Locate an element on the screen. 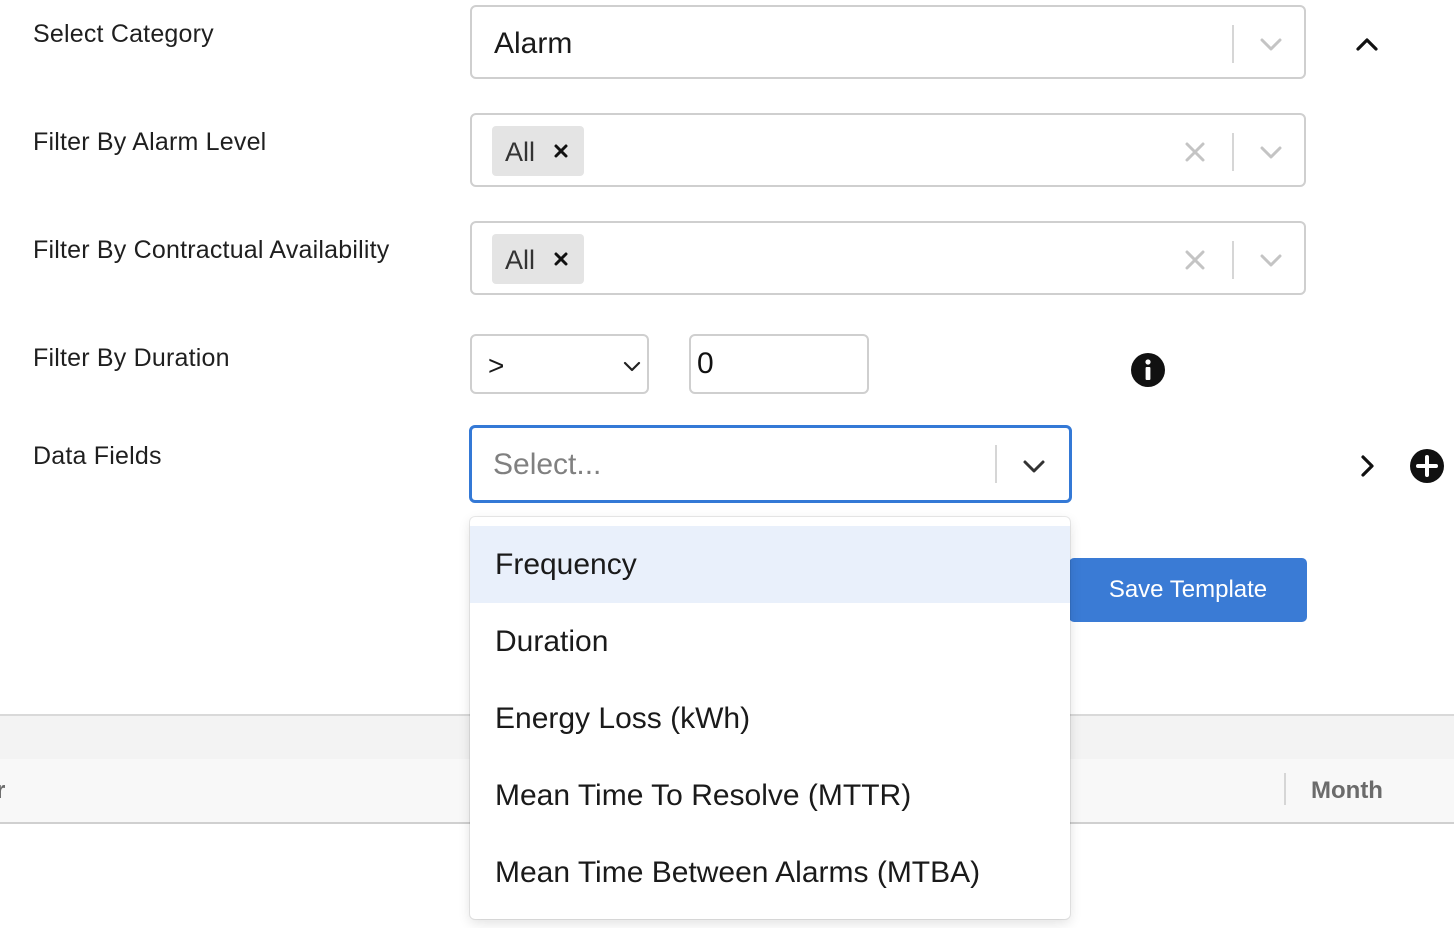 This screenshot has width=1454, height=928. menu-option-frequency: Frequency is located at coordinates (770, 564).